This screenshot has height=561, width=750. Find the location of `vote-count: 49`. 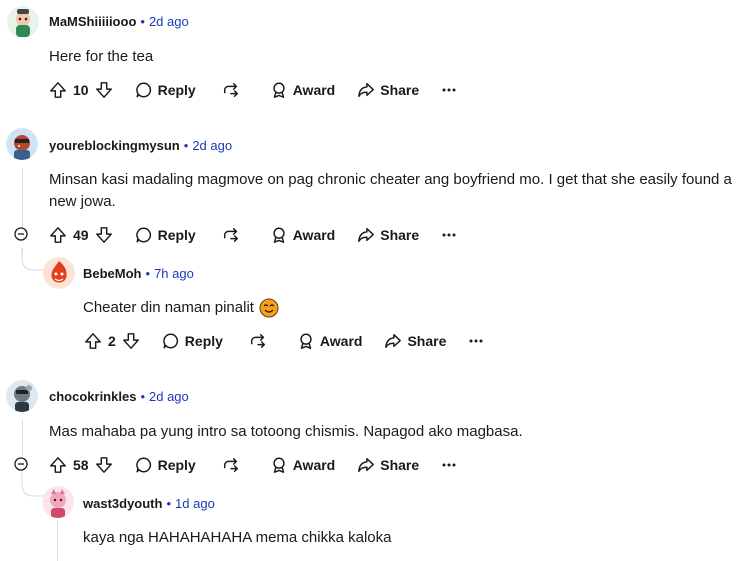

vote-count: 49 is located at coordinates (81, 235).